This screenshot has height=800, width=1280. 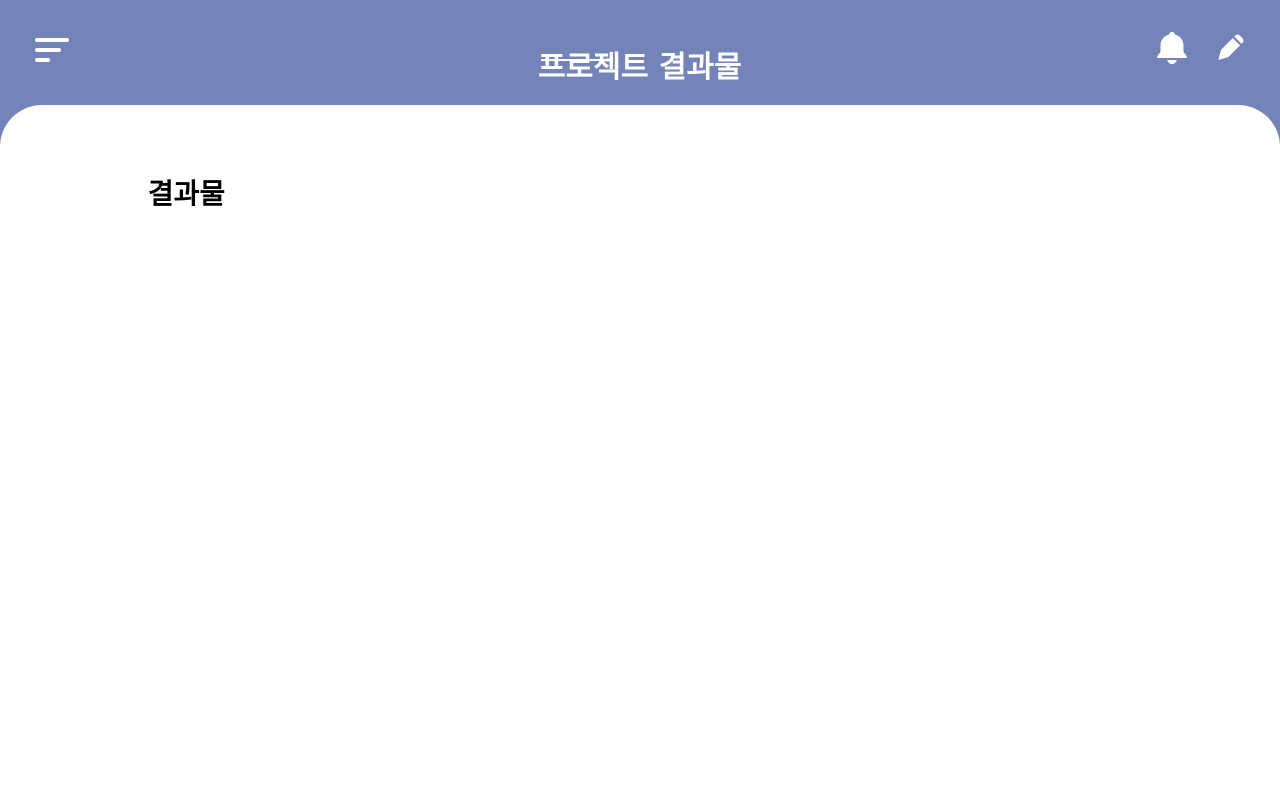 I want to click on pencil-icon, so click(x=1230, y=50).